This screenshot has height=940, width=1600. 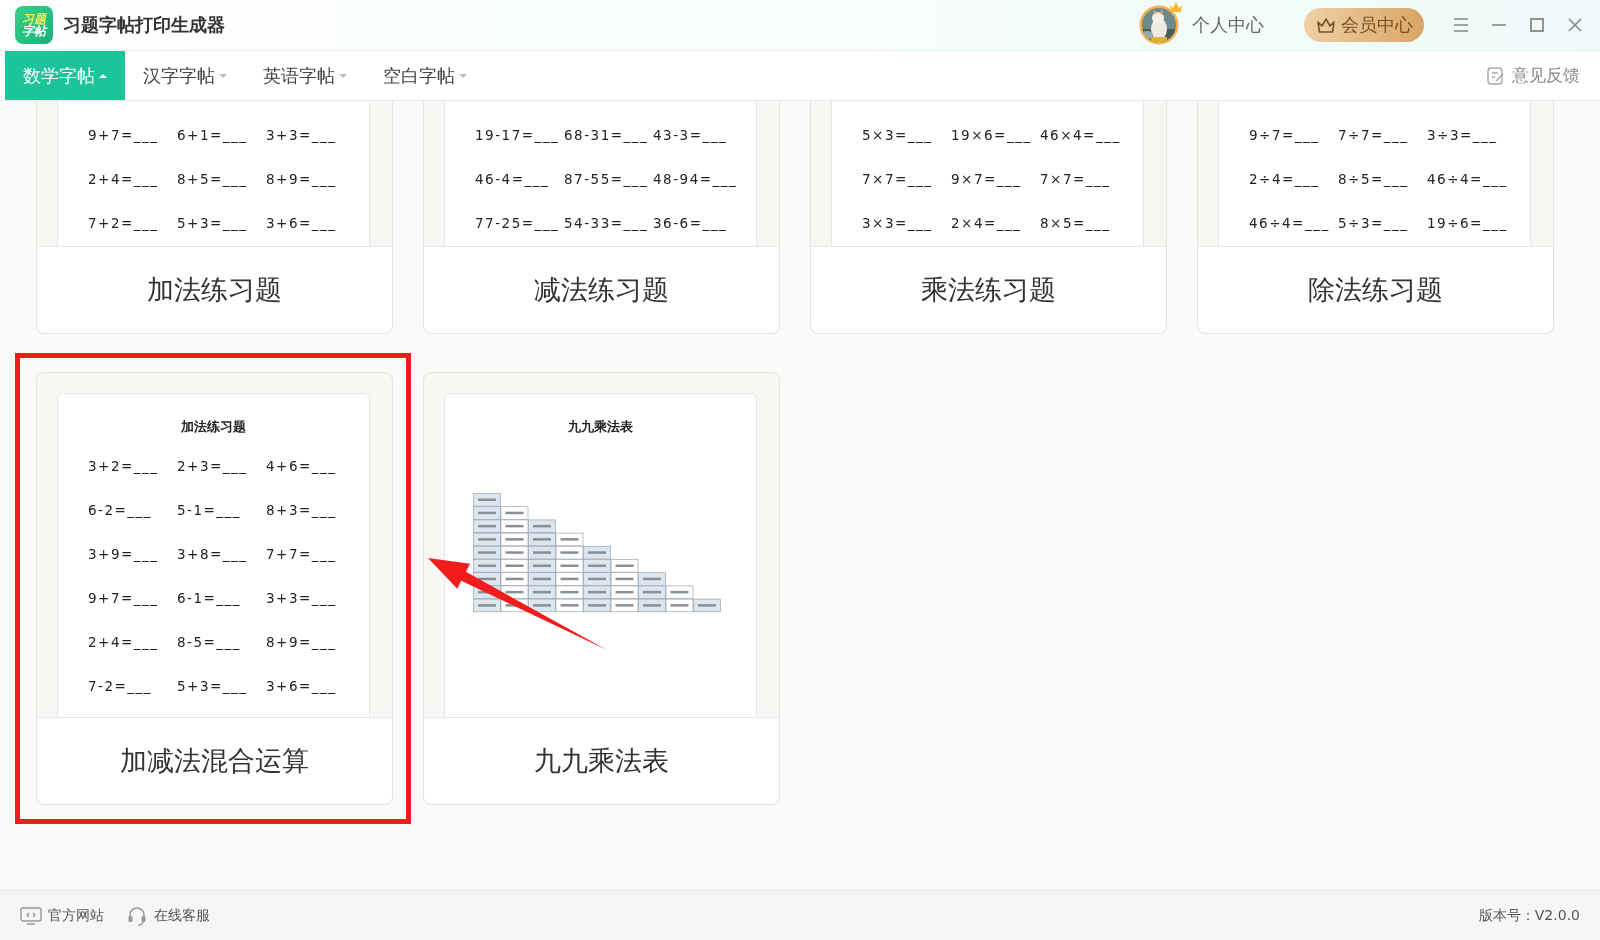 I want to click on version-label: 版本号：V2.0.0, so click(x=1529, y=916).